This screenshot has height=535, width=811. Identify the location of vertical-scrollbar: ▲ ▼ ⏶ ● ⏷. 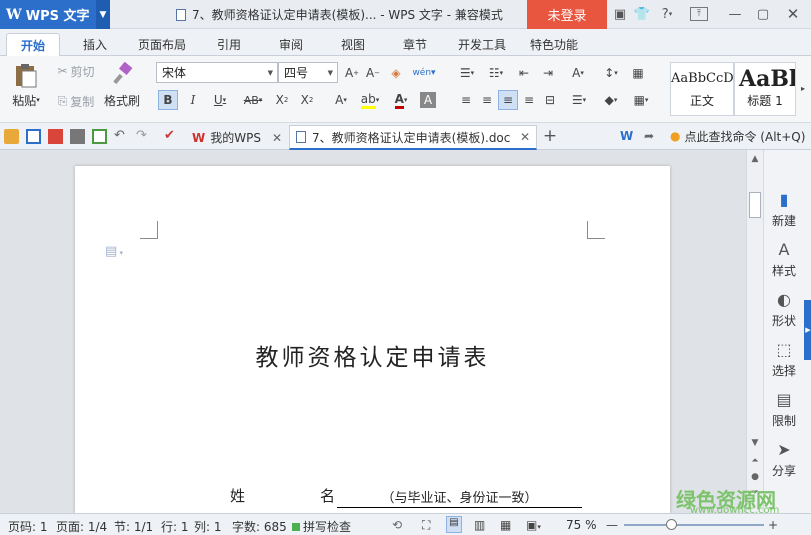
(754, 331).